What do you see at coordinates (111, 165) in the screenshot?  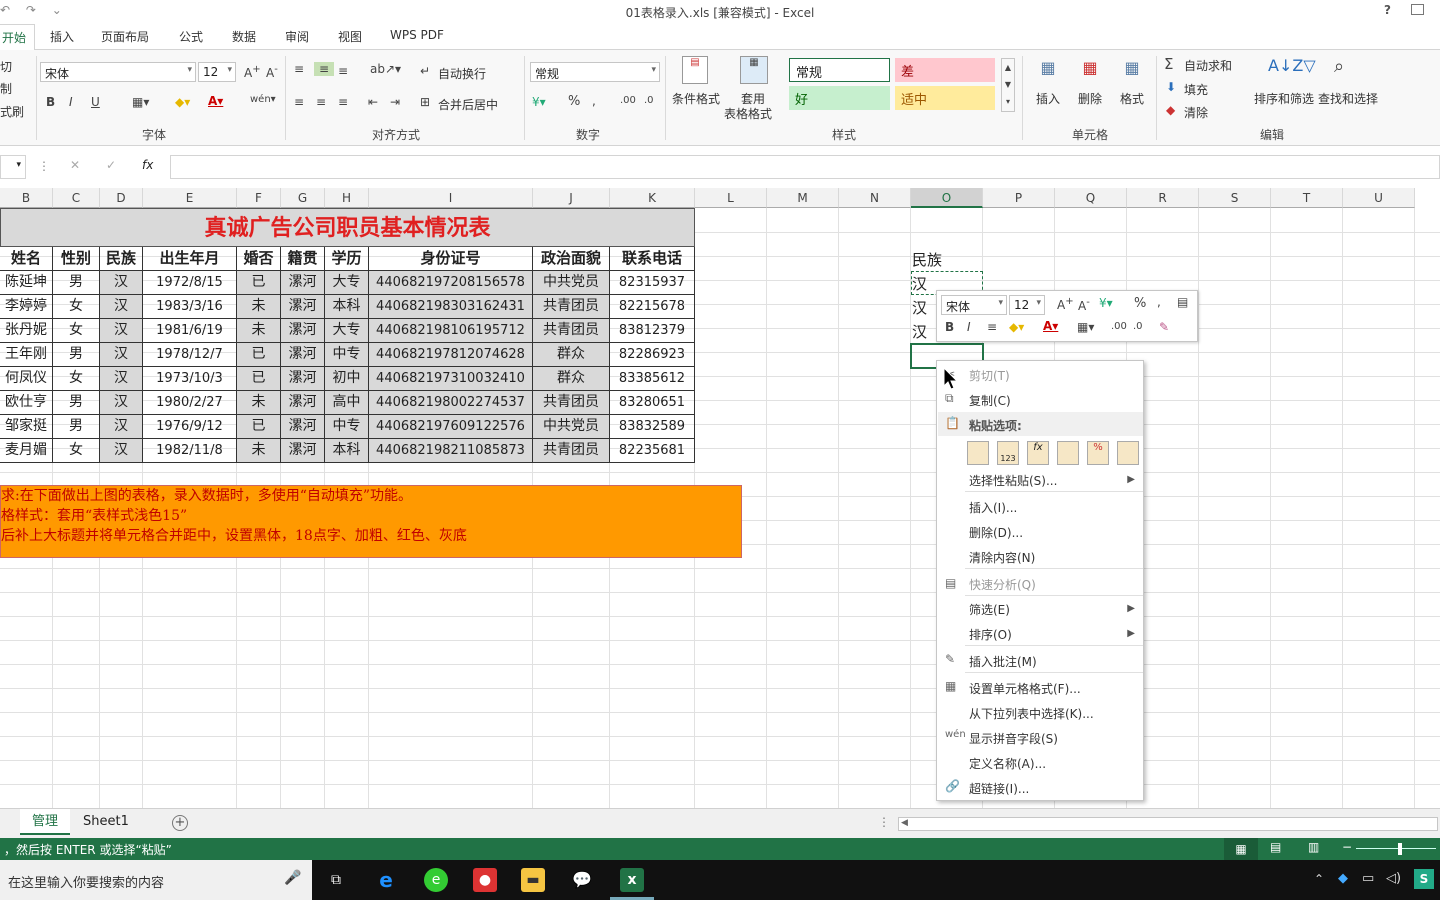 I see `enter-icon: ✓` at bounding box center [111, 165].